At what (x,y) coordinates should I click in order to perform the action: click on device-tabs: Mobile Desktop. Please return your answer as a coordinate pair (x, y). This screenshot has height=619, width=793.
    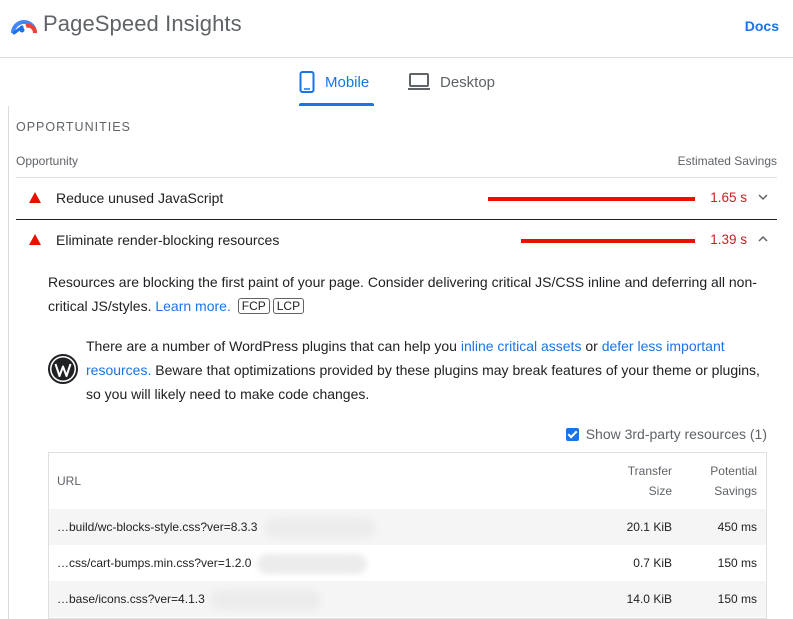
    Looking at the image, I should click on (396, 82).